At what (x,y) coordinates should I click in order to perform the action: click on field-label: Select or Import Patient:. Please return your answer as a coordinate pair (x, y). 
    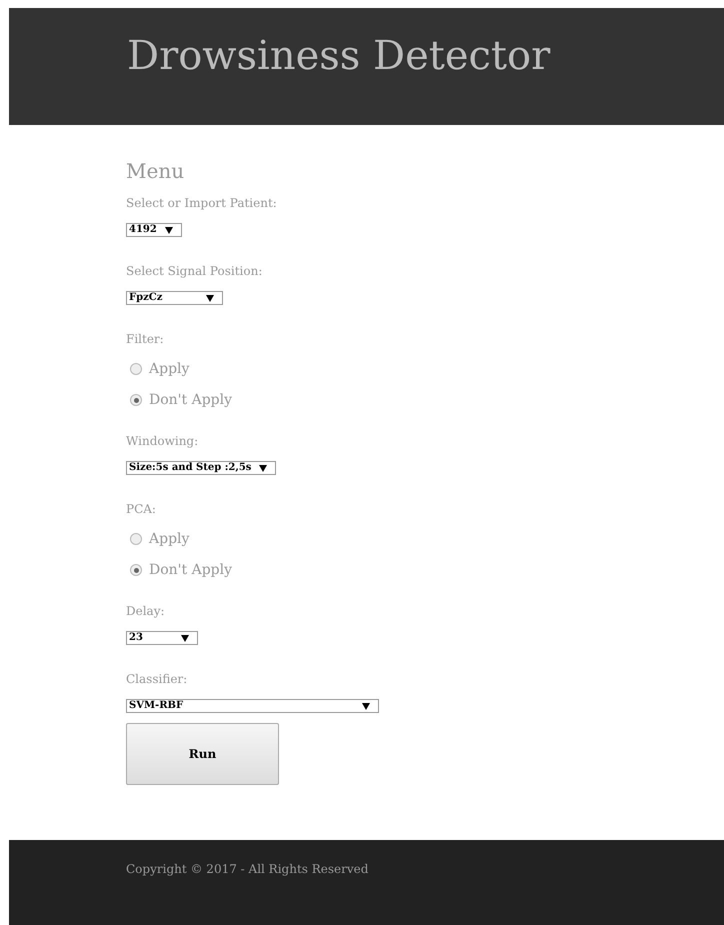
    Looking at the image, I should click on (202, 203).